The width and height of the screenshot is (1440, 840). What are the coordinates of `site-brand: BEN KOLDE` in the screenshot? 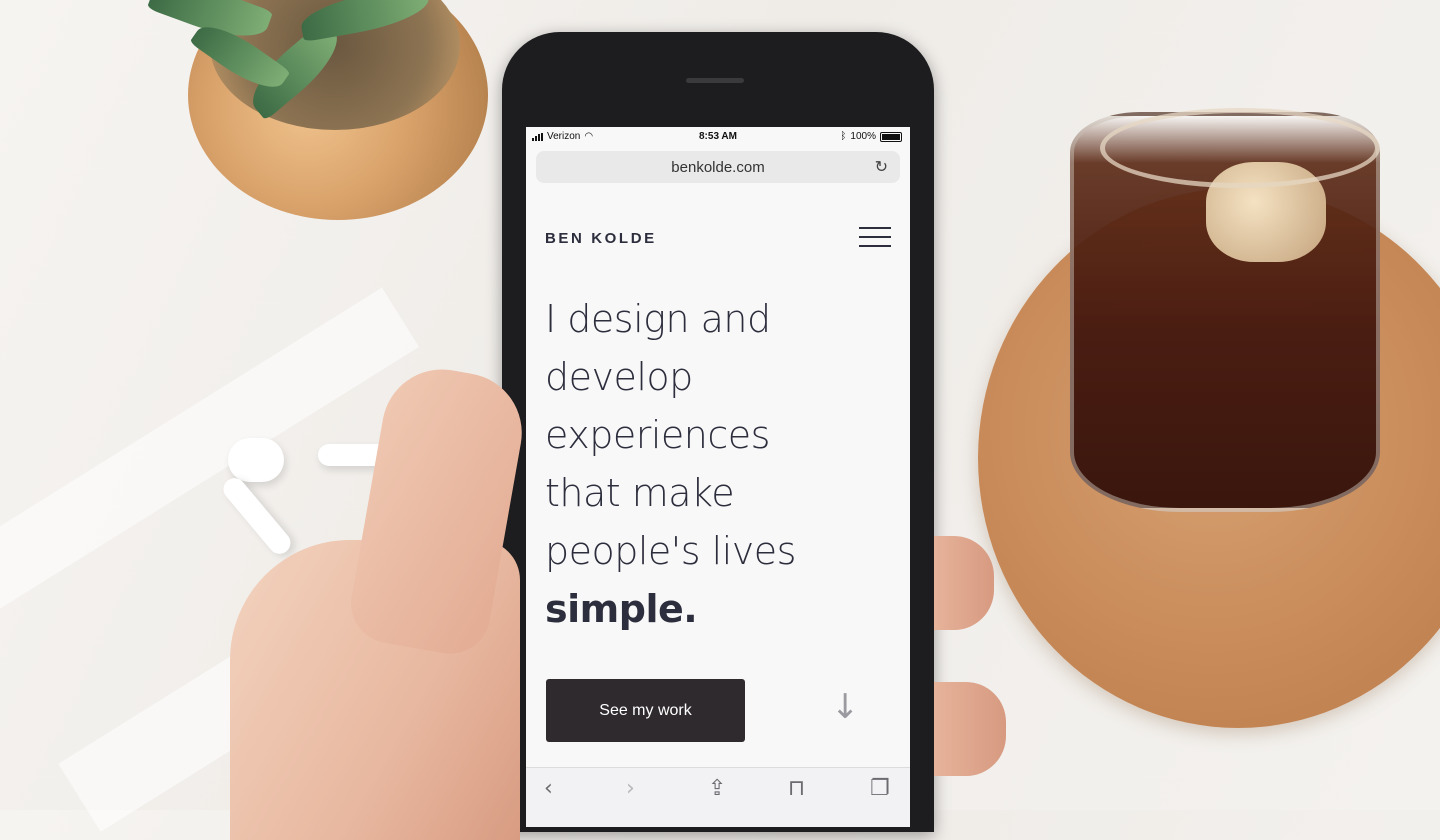 It's located at (601, 238).